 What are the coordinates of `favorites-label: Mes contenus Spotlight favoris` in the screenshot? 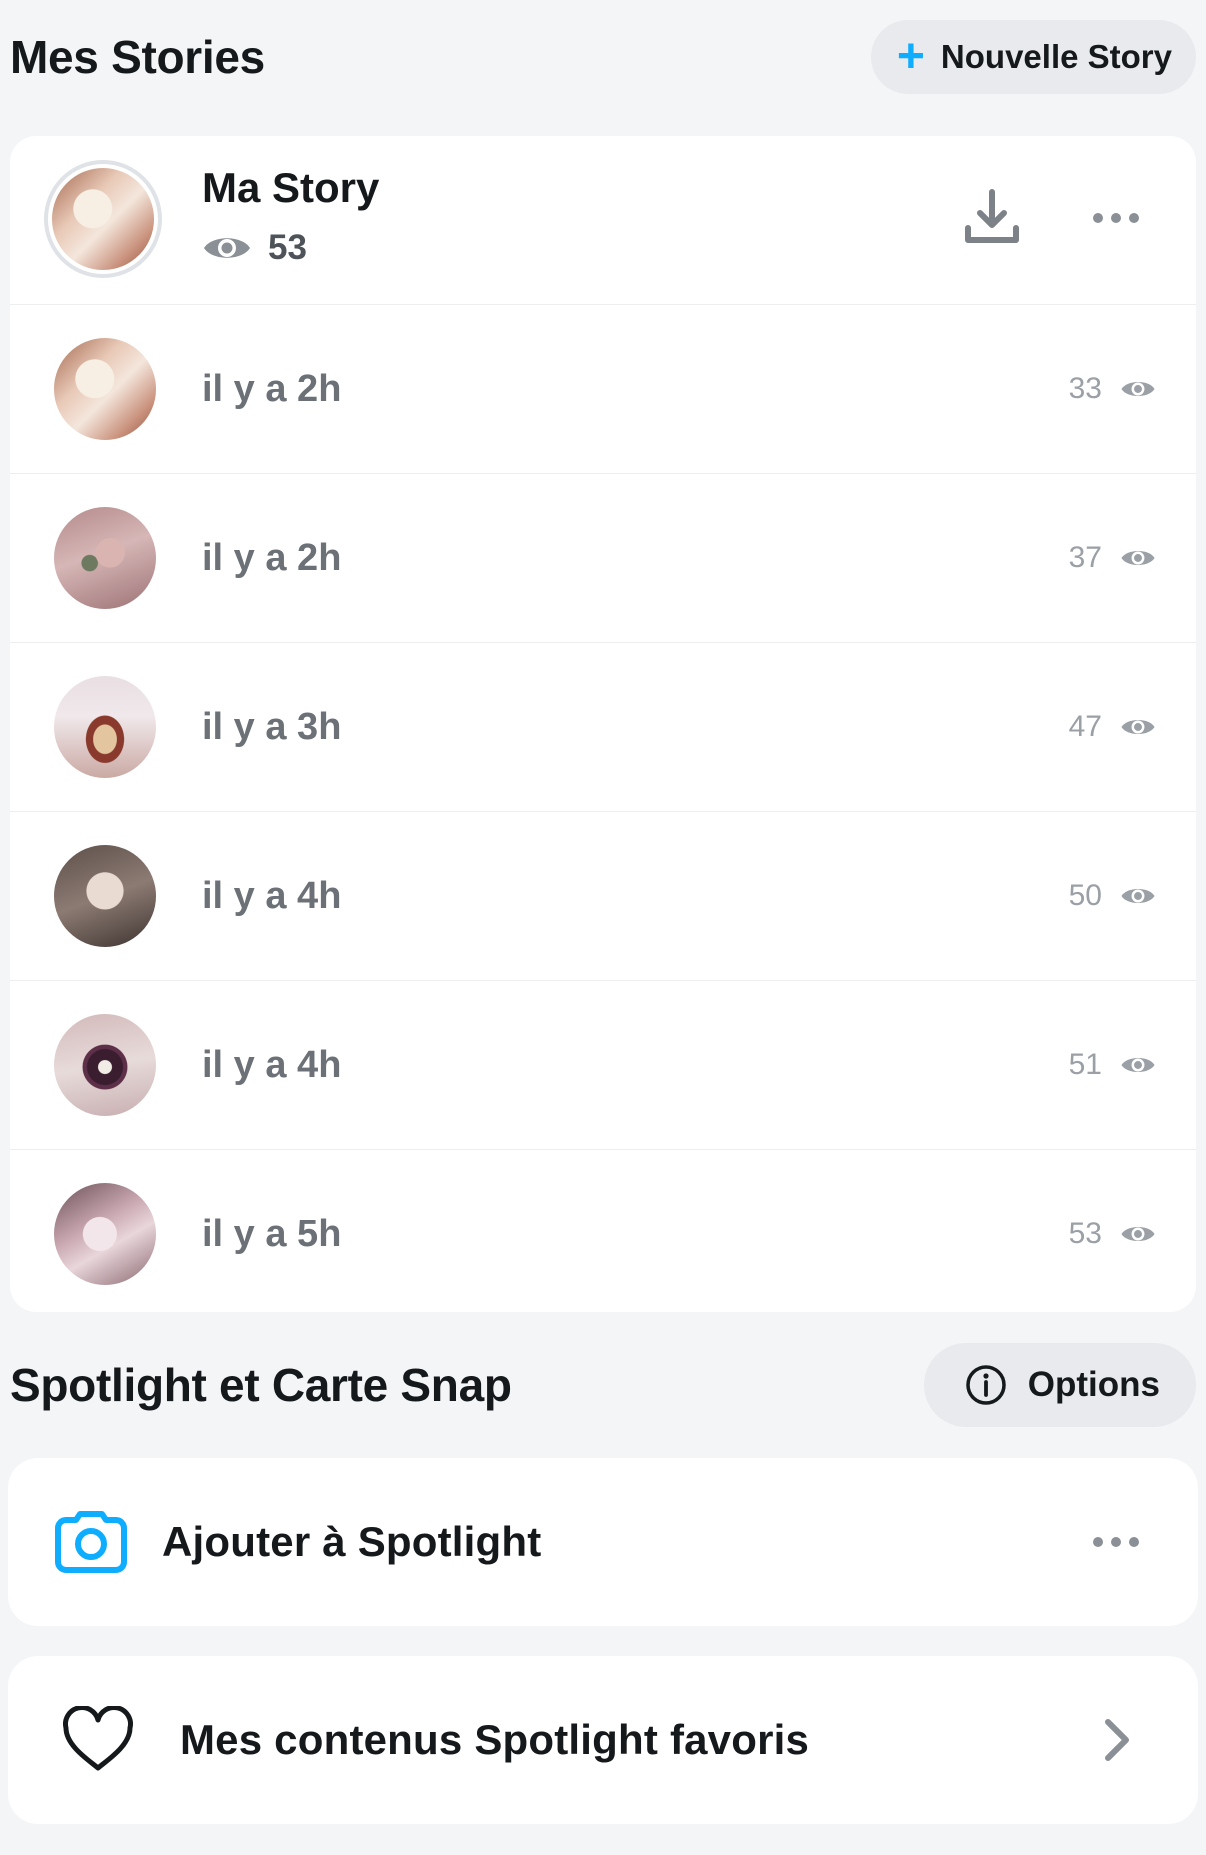 It's located at (495, 1739).